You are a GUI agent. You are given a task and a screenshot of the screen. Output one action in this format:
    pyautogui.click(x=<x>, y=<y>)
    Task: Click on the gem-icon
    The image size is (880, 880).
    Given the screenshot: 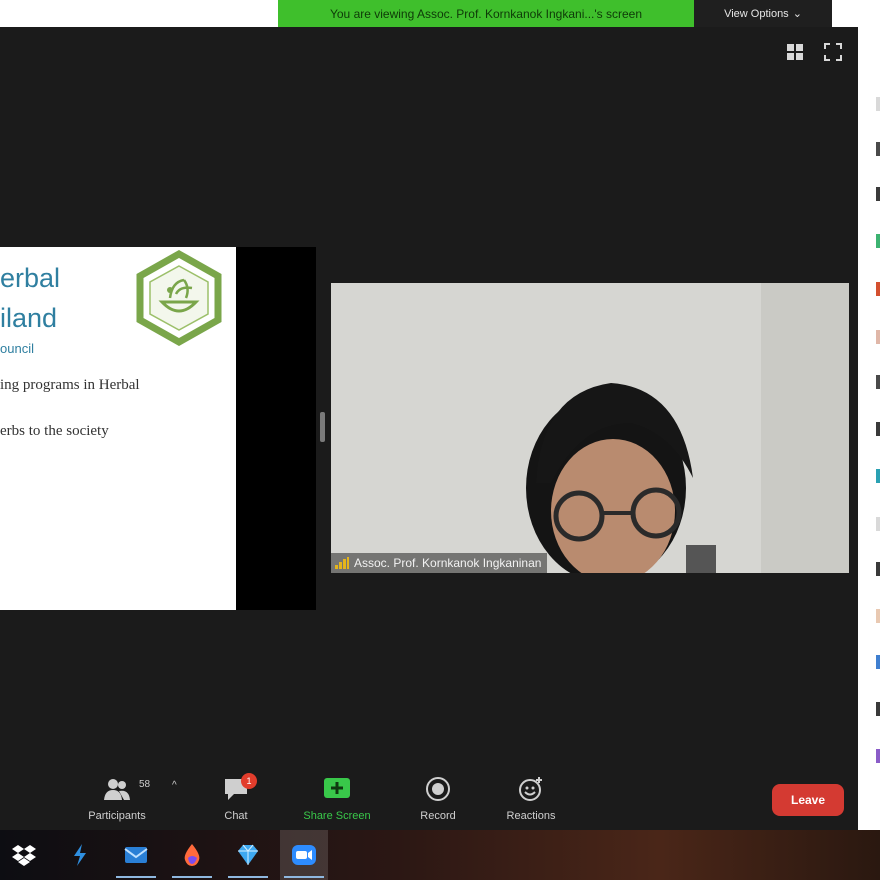 What is the action you would take?
    pyautogui.click(x=248, y=854)
    